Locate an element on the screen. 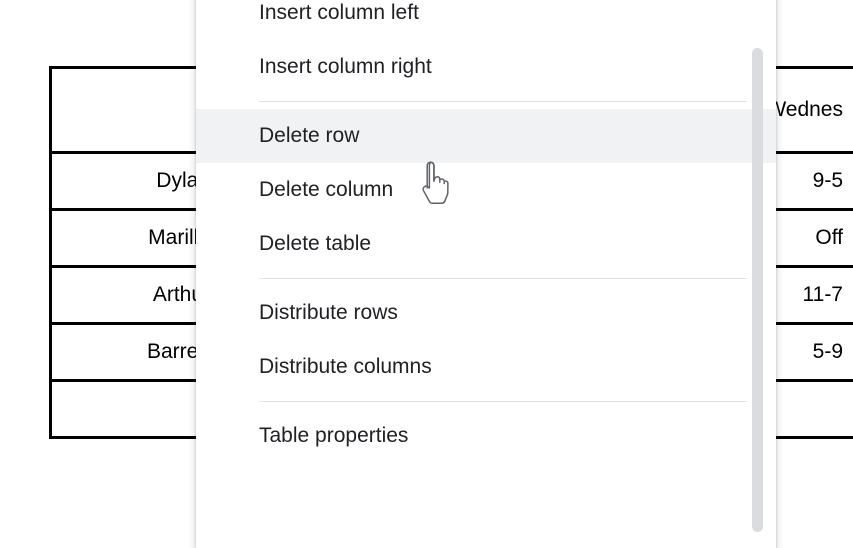  menu-item-delete-column: Delete column is located at coordinates (486, 190).